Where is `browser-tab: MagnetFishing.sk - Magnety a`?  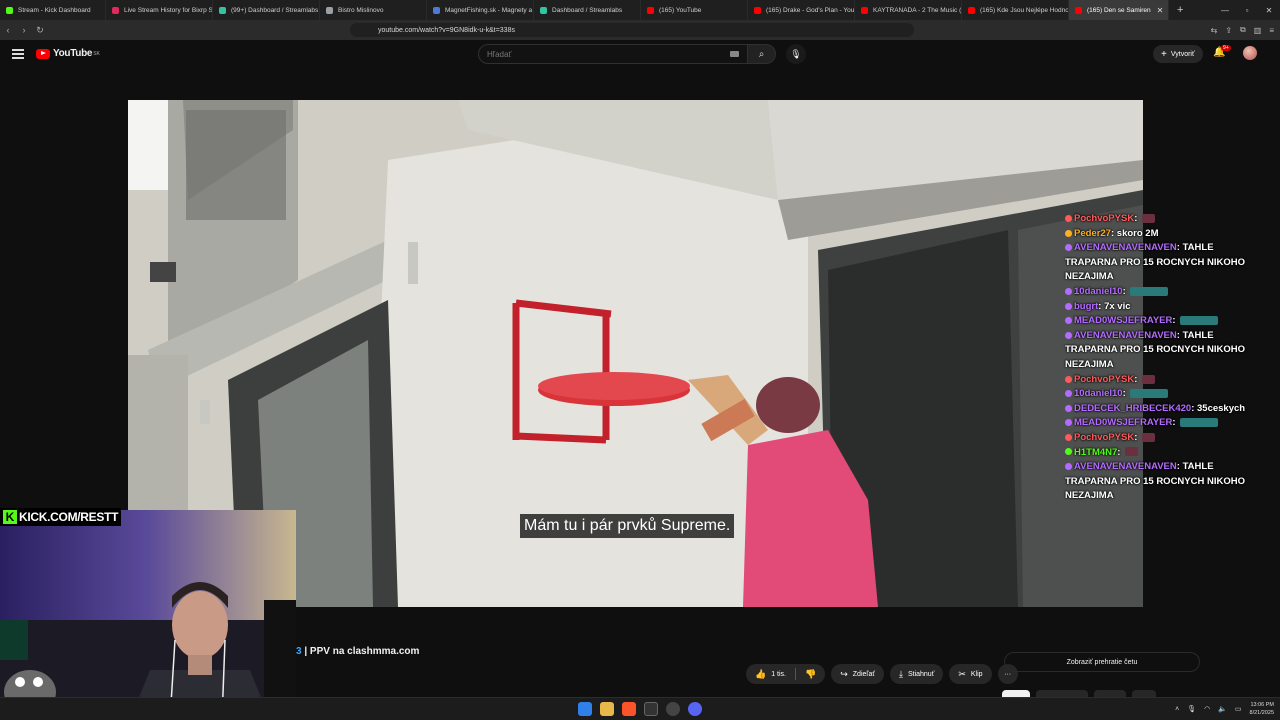 browser-tab: MagnetFishing.sk - Magnety a is located at coordinates (480, 10).